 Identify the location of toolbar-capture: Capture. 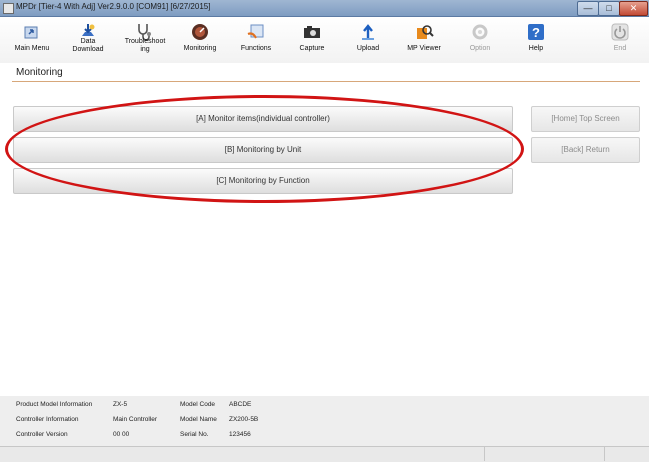
(312, 40).